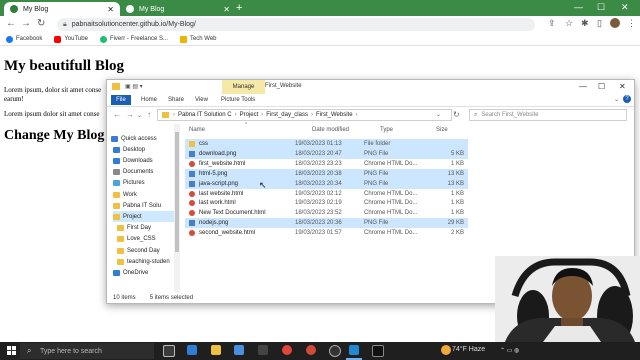 This screenshot has width=640, height=360. I want to click on ribbon-share-tab: Share, so click(176, 100).